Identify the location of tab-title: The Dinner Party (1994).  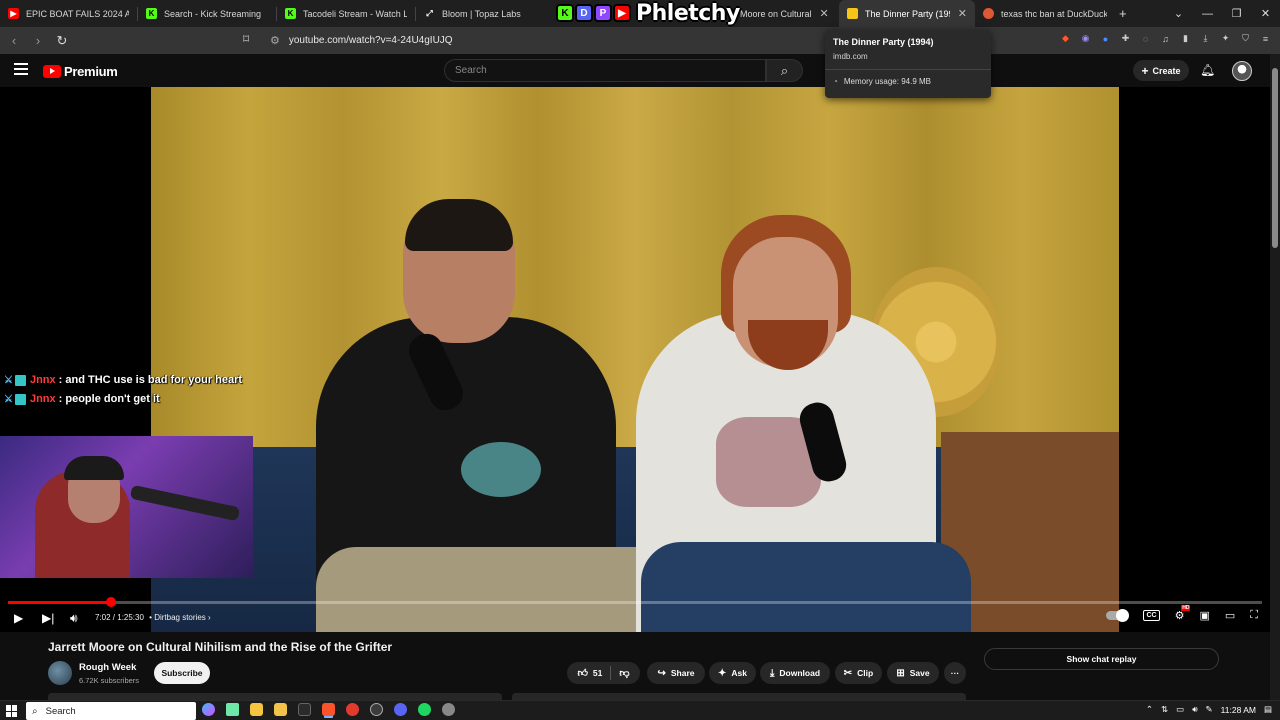
(907, 13).